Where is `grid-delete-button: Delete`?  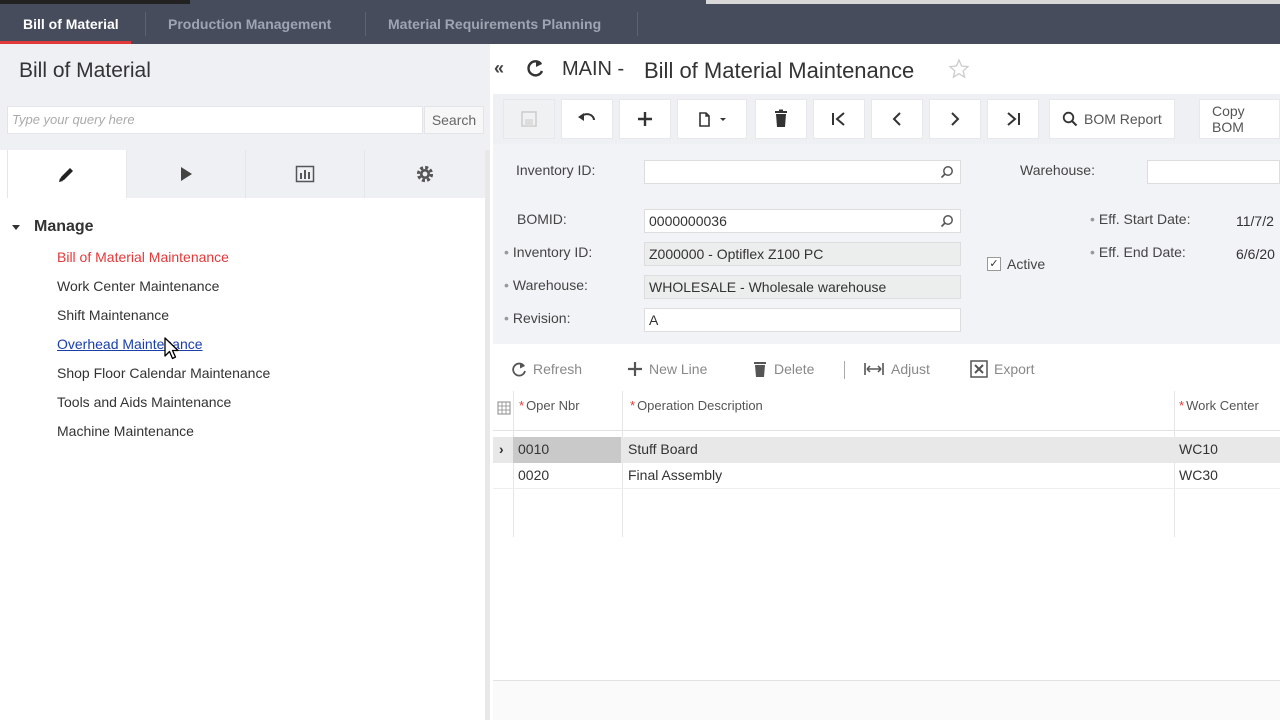 grid-delete-button: Delete is located at coordinates (783, 369).